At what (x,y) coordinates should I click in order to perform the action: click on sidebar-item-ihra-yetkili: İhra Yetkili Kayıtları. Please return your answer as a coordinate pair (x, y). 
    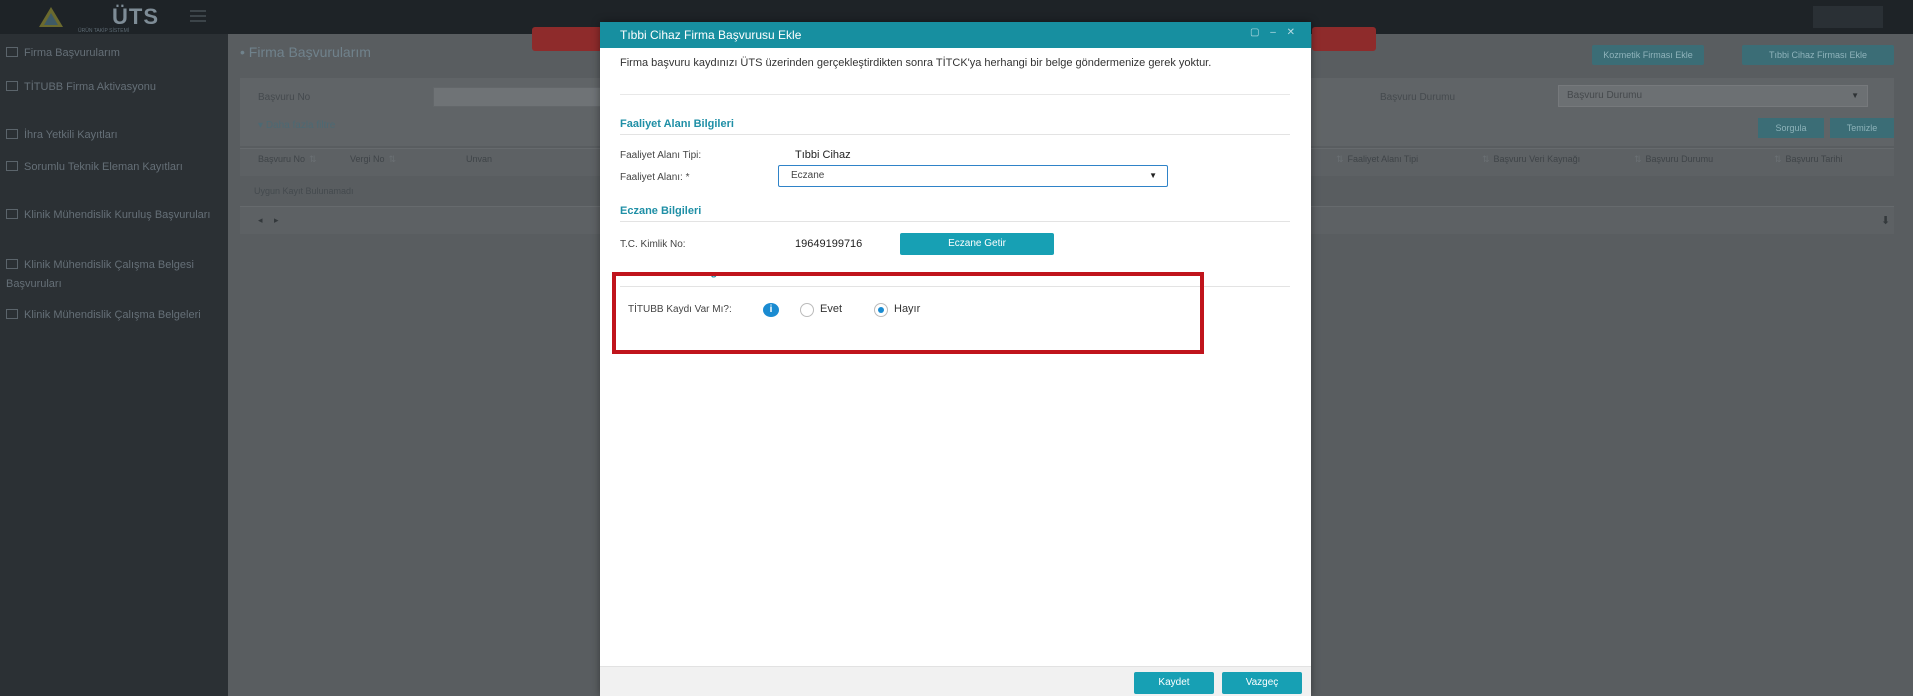
    Looking at the image, I should click on (111, 135).